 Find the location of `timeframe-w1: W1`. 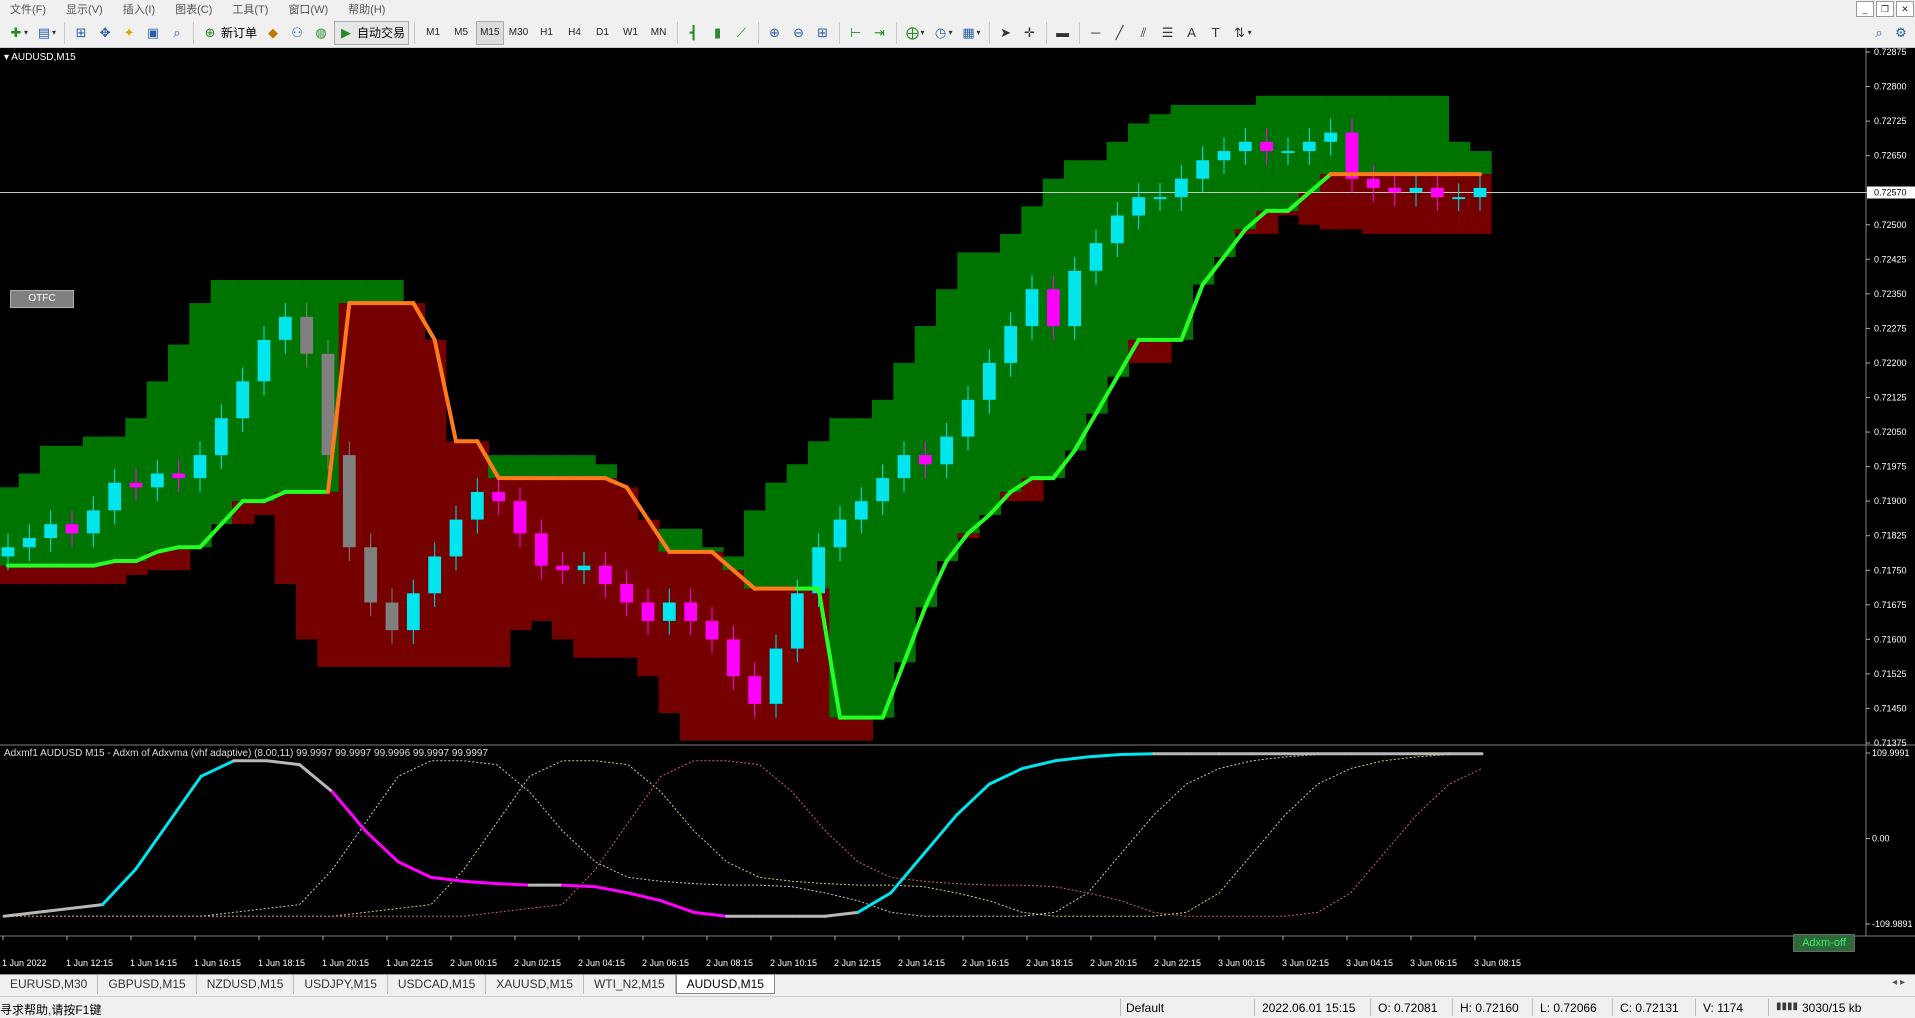

timeframe-w1: W1 is located at coordinates (631, 33).